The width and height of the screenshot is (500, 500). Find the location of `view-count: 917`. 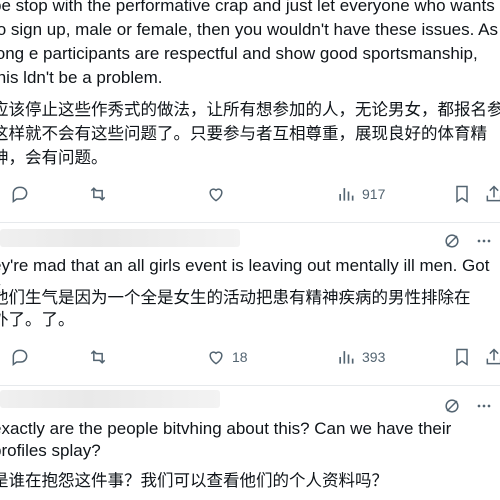

view-count: 917 is located at coordinates (374, 194).